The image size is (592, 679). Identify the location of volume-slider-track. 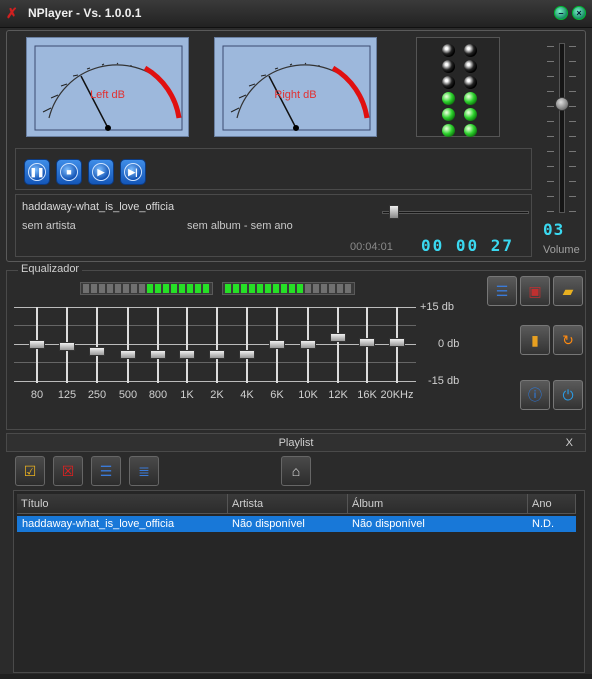
(562, 128).